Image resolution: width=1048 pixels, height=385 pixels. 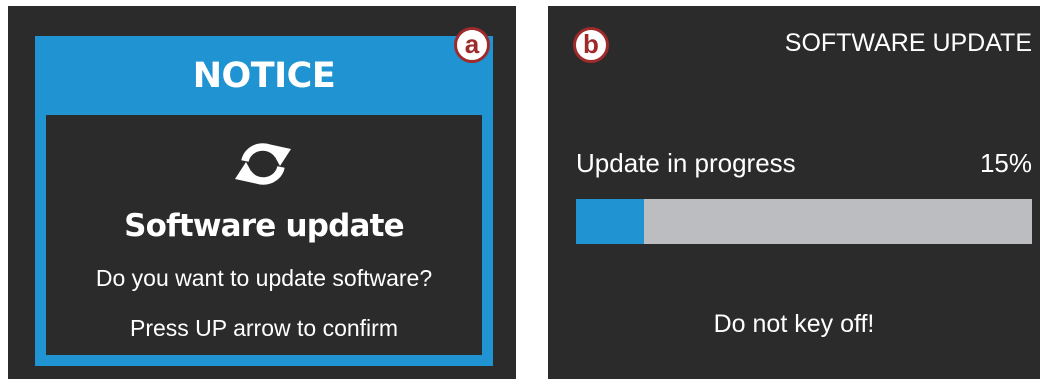 What do you see at coordinates (610, 221) in the screenshot?
I see `progress-bar-fill` at bounding box center [610, 221].